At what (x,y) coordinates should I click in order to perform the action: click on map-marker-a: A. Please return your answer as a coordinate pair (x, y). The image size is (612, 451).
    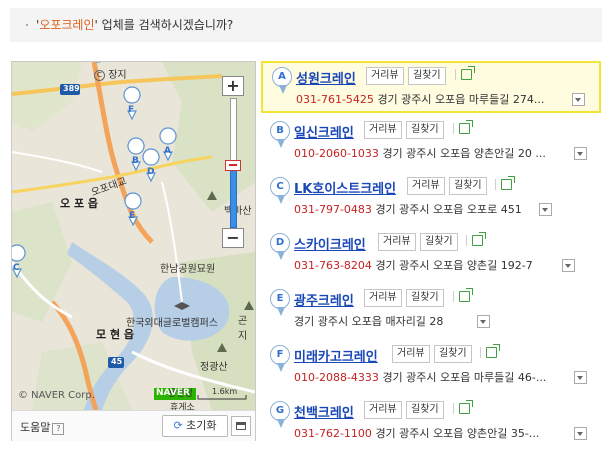
    Looking at the image, I should click on (167, 151).